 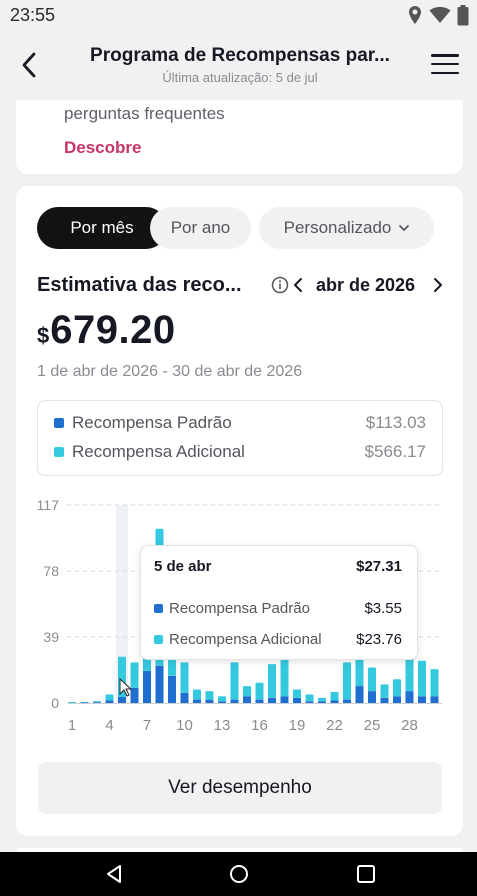 I want to click on y-tick-label: 0, so click(x=55, y=703).